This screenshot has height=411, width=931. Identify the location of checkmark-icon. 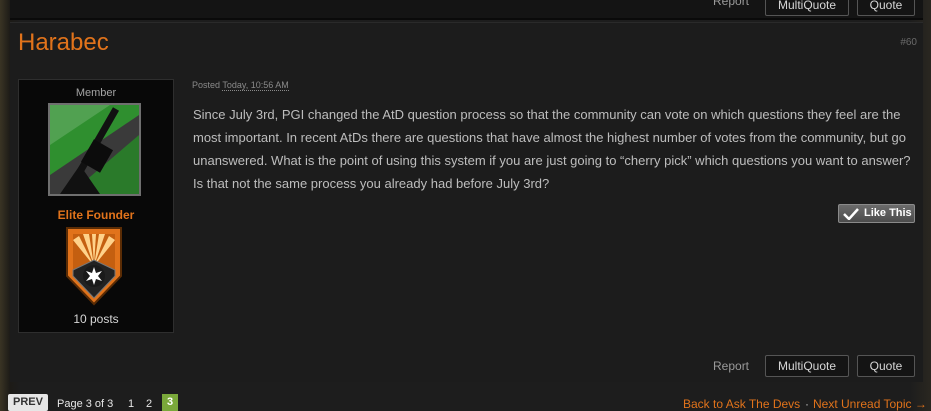
(851, 214).